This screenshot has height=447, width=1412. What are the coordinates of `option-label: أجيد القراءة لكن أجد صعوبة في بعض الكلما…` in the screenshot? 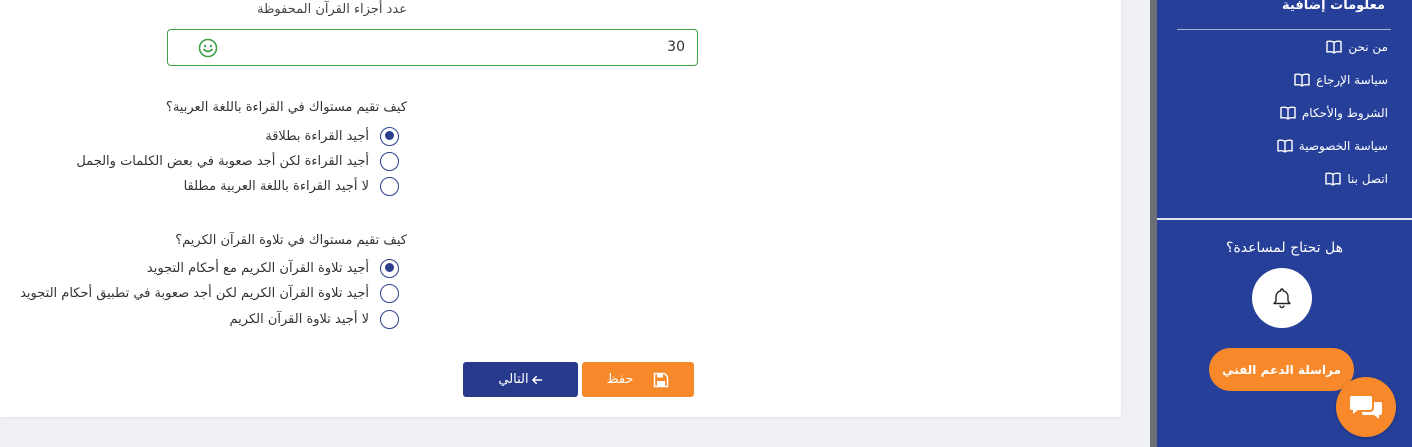 It's located at (222, 161).